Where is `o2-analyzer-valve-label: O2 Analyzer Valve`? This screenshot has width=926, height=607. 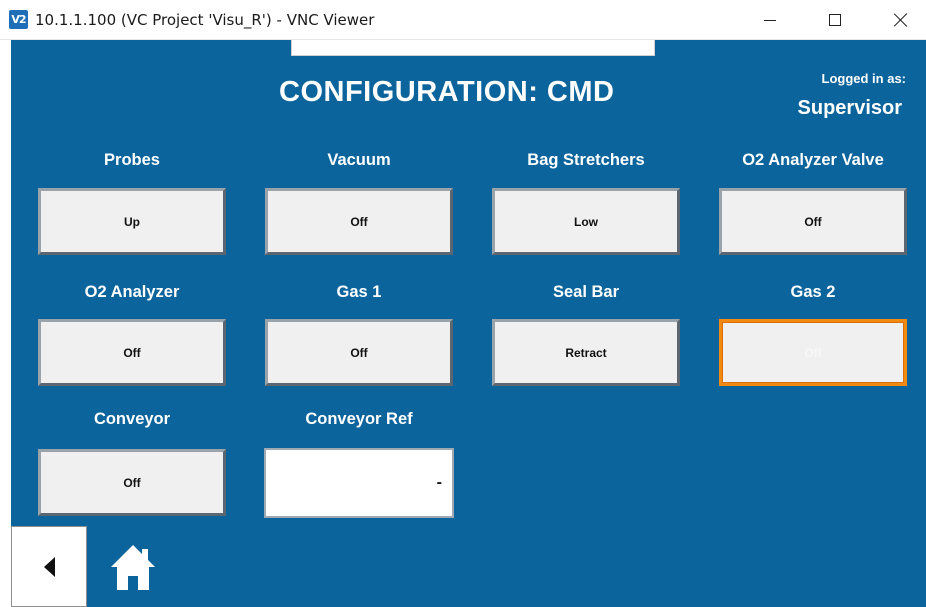
o2-analyzer-valve-label: O2 Analyzer Valve is located at coordinates (813, 160).